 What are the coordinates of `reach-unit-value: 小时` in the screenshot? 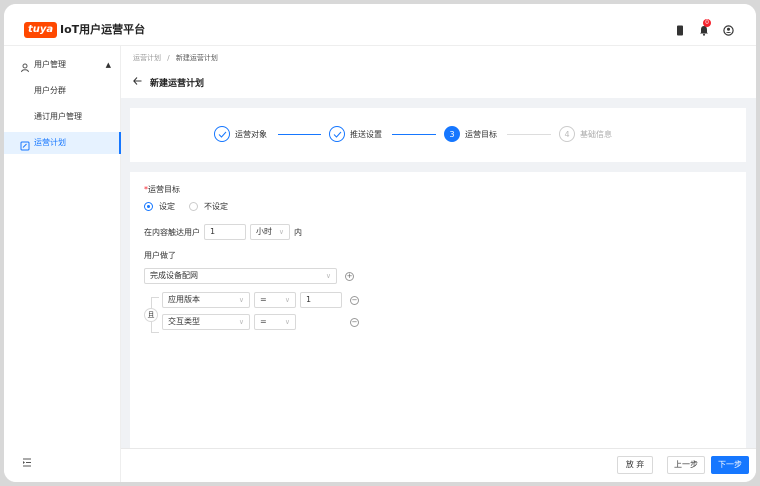 It's located at (264, 231).